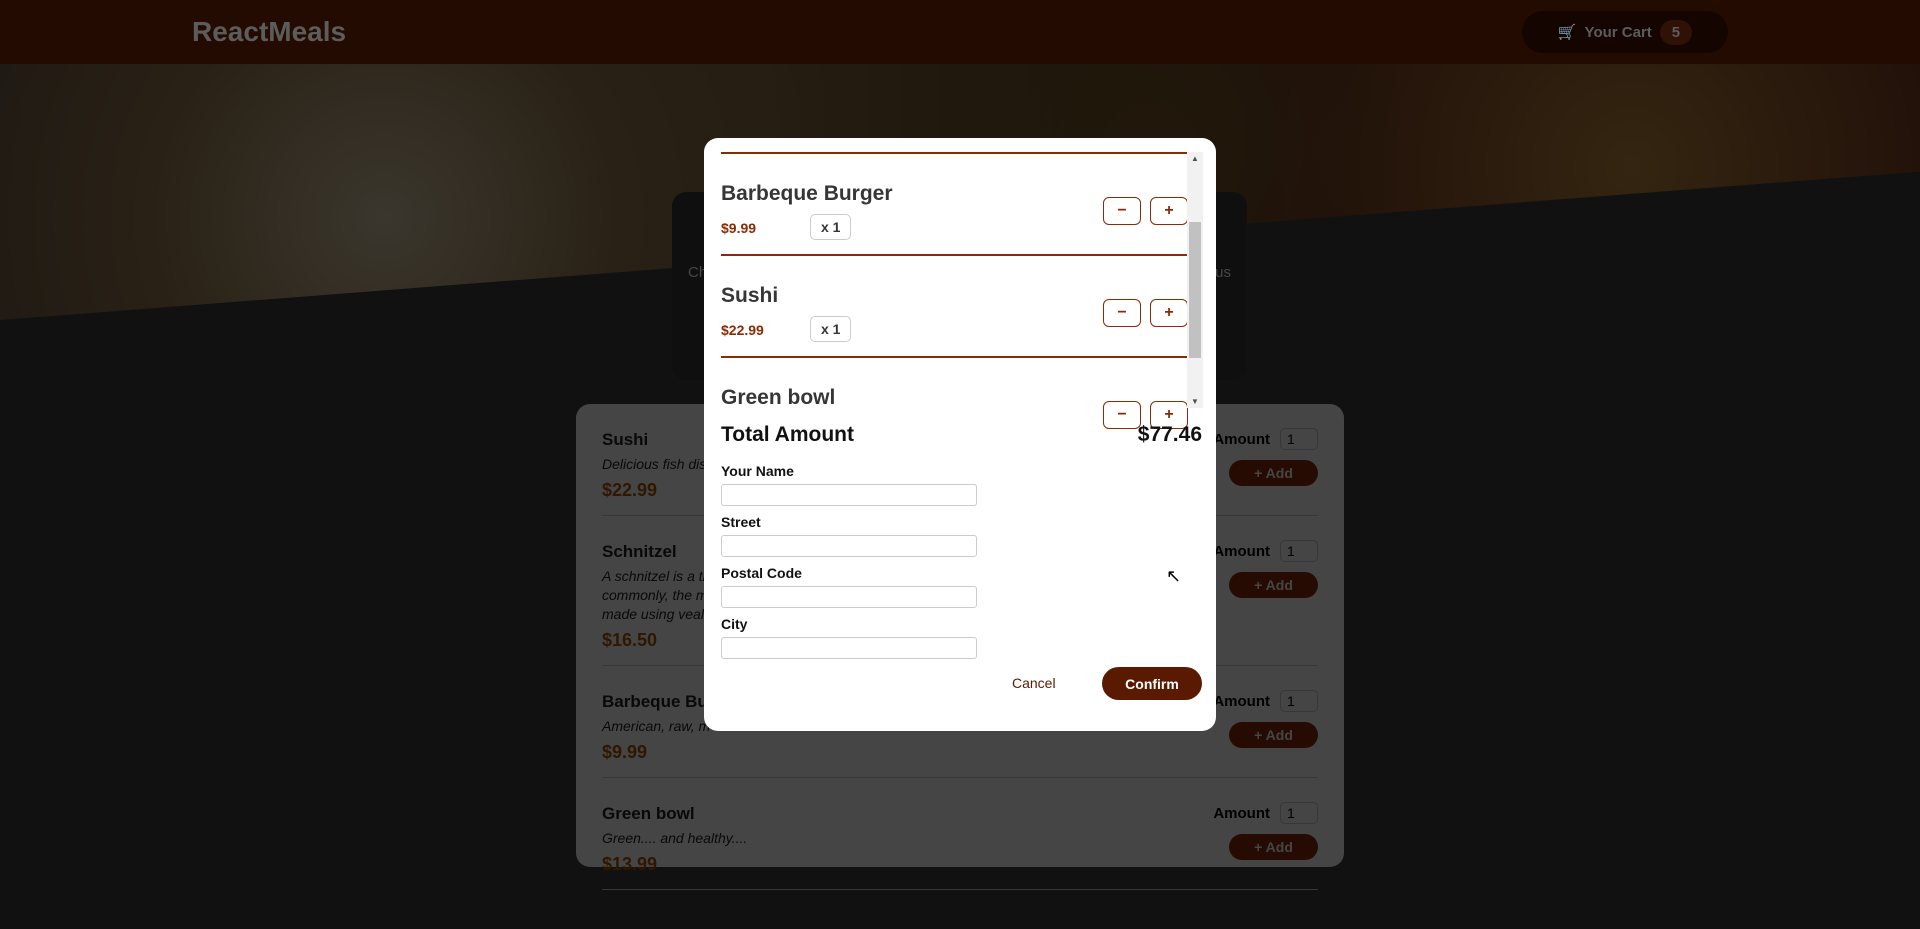 The height and width of the screenshot is (929, 1920). Describe the element at coordinates (741, 522) in the screenshot. I see `street-label: Street` at that location.